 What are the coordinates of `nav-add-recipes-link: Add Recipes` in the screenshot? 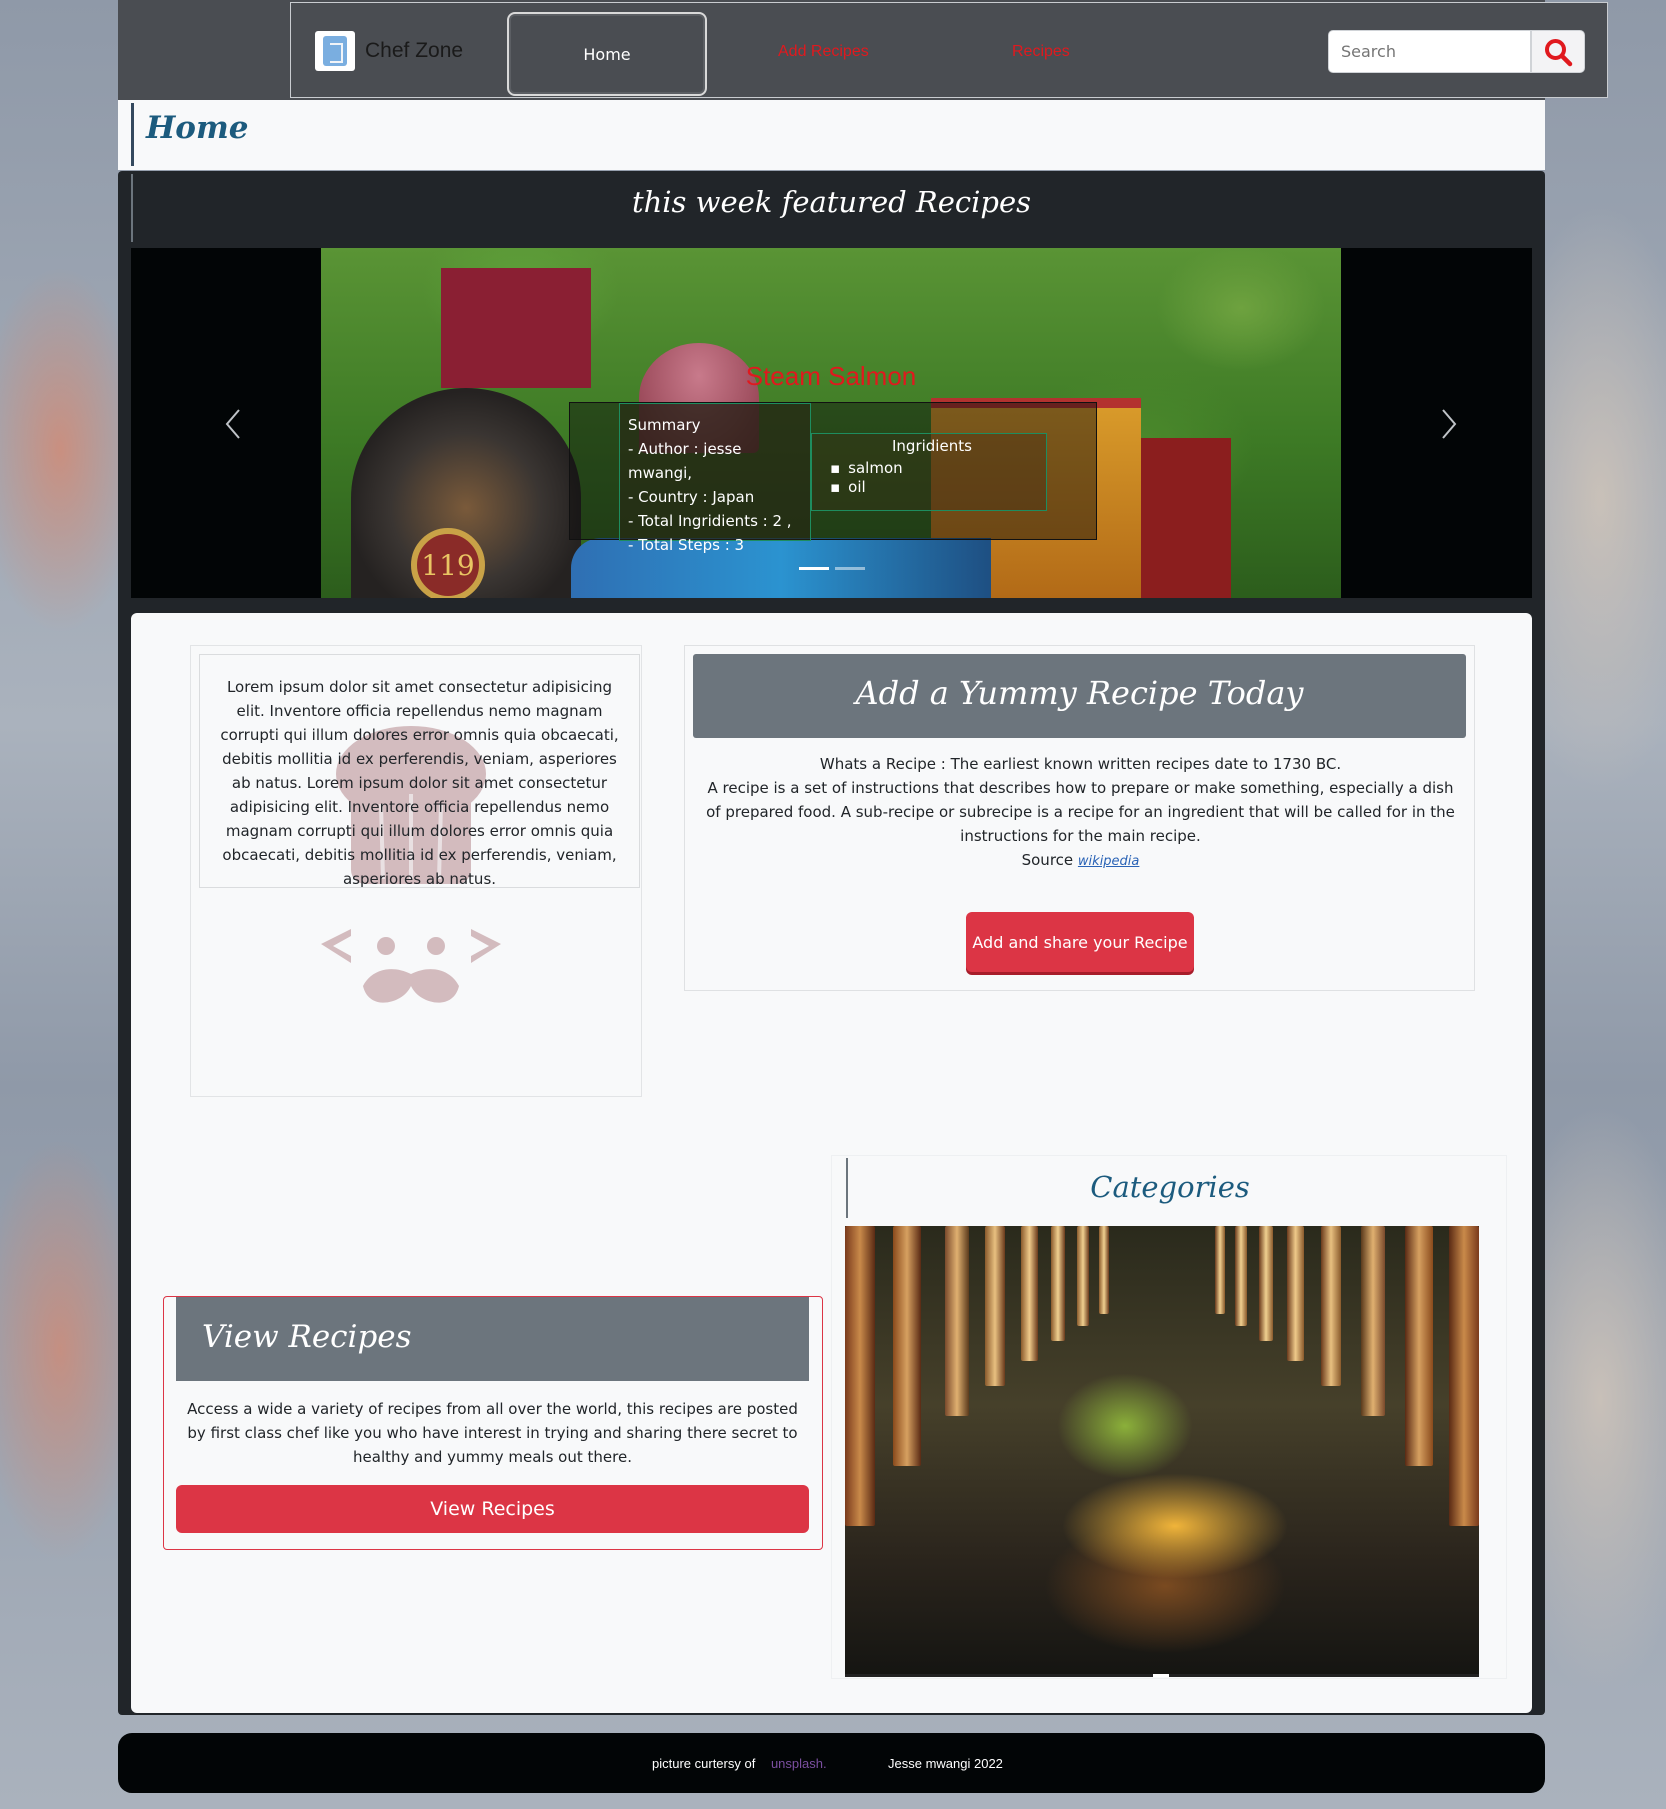 It's located at (823, 52).